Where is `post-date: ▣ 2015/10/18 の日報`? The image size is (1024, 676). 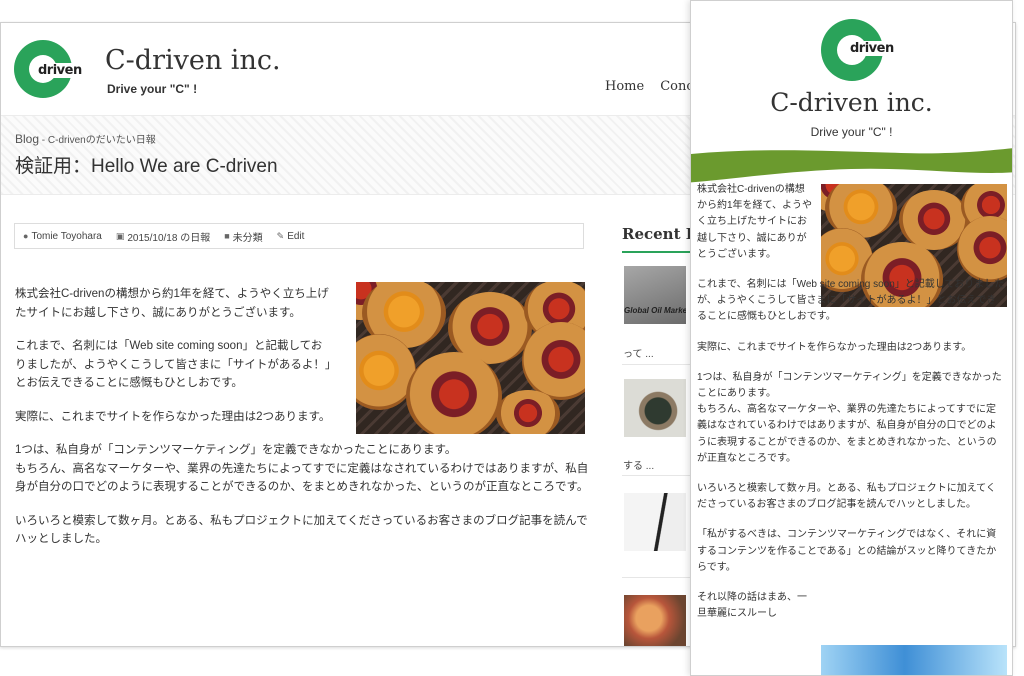 post-date: ▣ 2015/10/18 の日報 is located at coordinates (163, 236).